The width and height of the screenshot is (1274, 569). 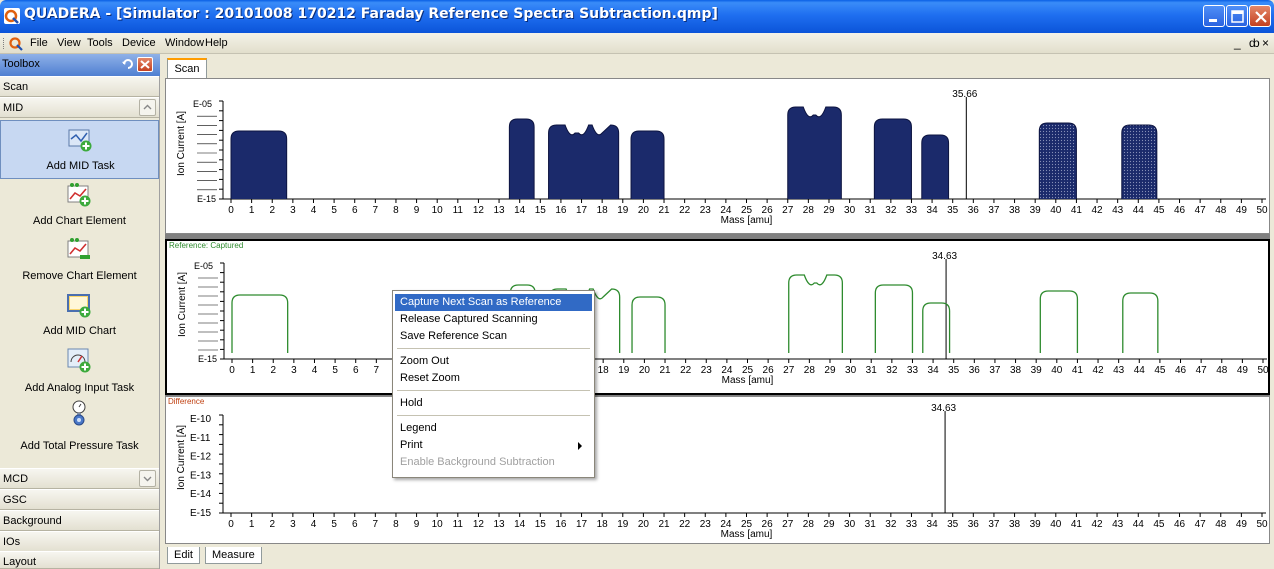 What do you see at coordinates (356, 370) in the screenshot?
I see `x-tick-label: 6` at bounding box center [356, 370].